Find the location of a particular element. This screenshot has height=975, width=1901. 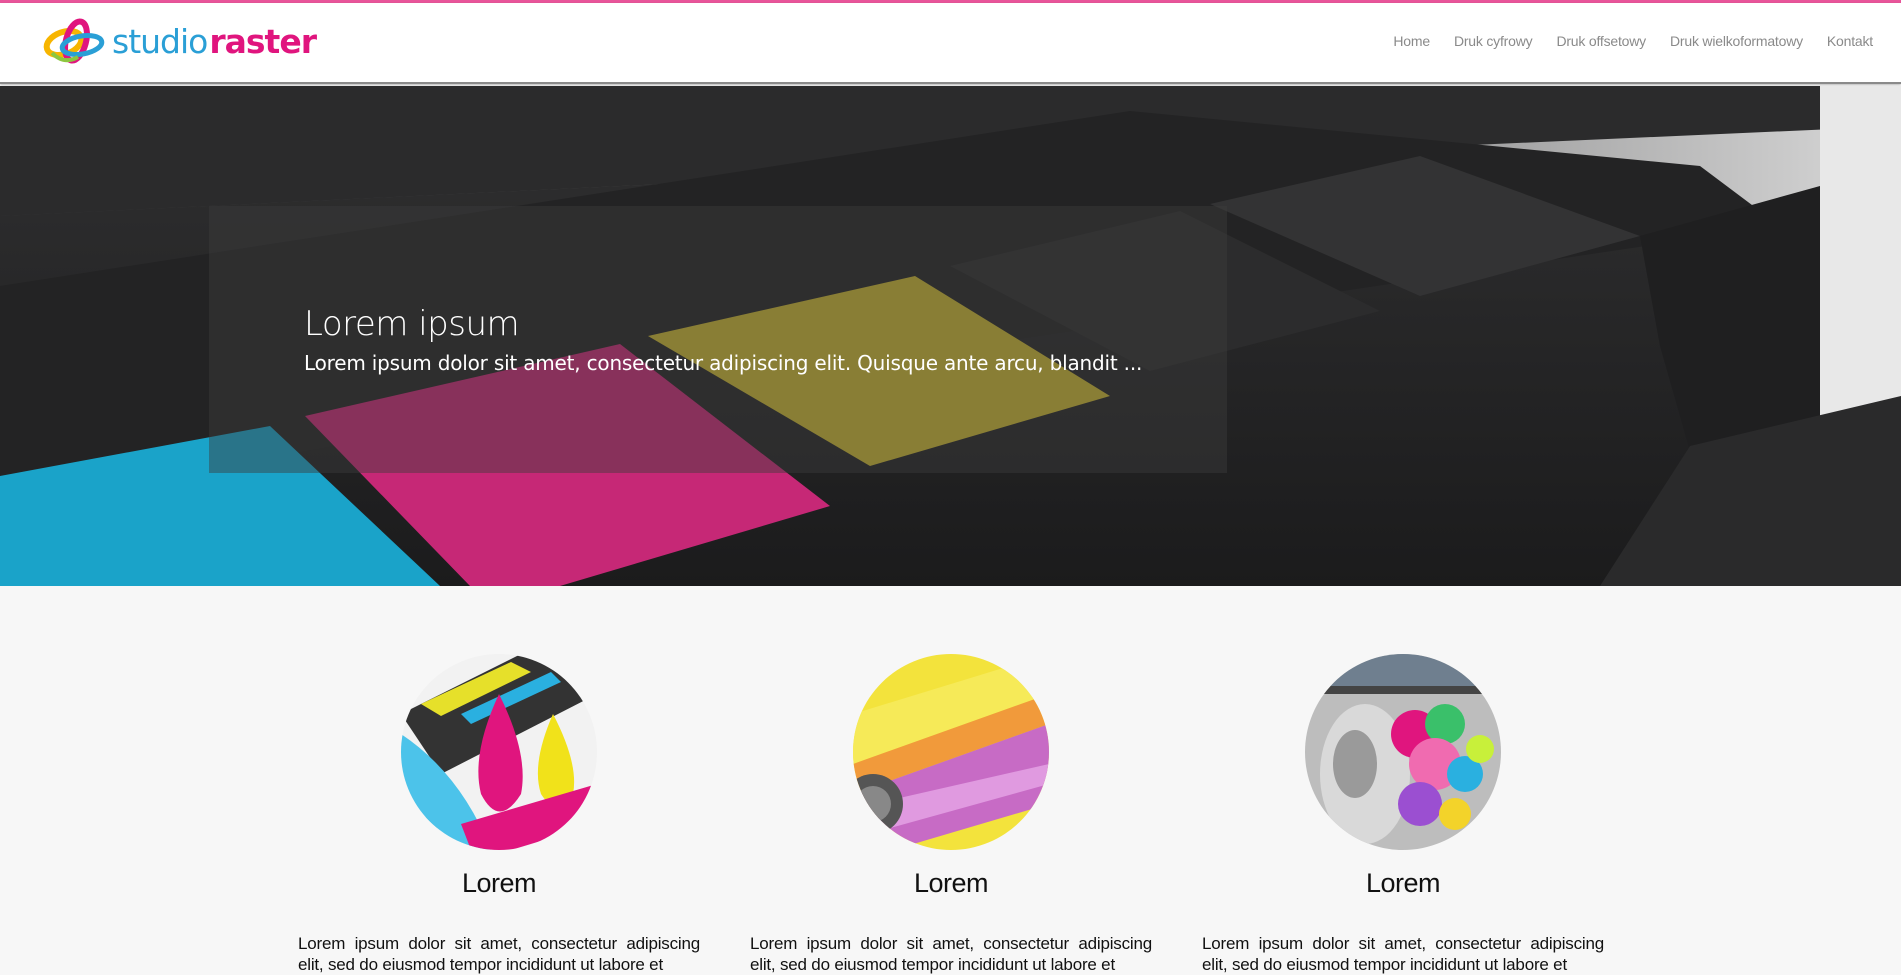

hero-title: Lorem ipsum is located at coordinates (412, 324).